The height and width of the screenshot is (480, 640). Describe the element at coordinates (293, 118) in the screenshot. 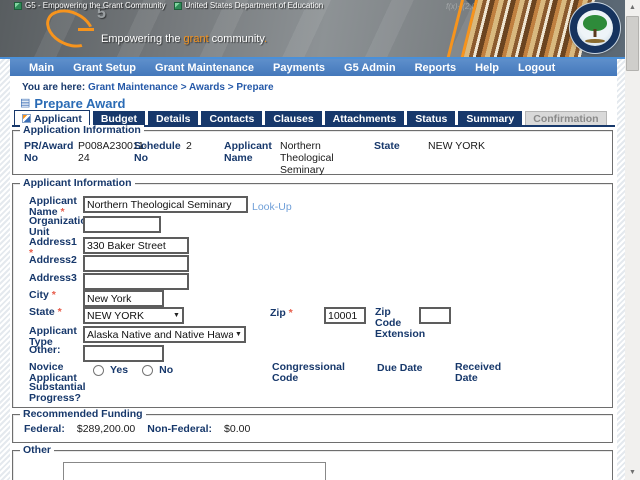

I see `tab-clauses: Clauses` at that location.